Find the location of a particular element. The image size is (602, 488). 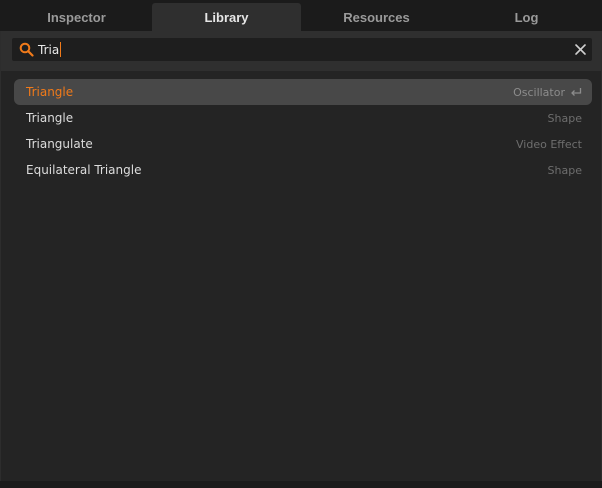

result-type: Oscillator is located at coordinates (547, 92).